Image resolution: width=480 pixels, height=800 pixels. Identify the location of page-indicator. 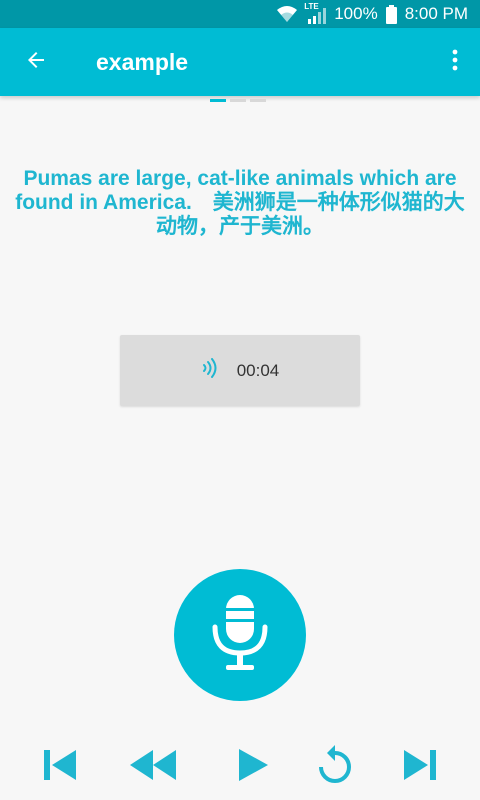
(238, 100).